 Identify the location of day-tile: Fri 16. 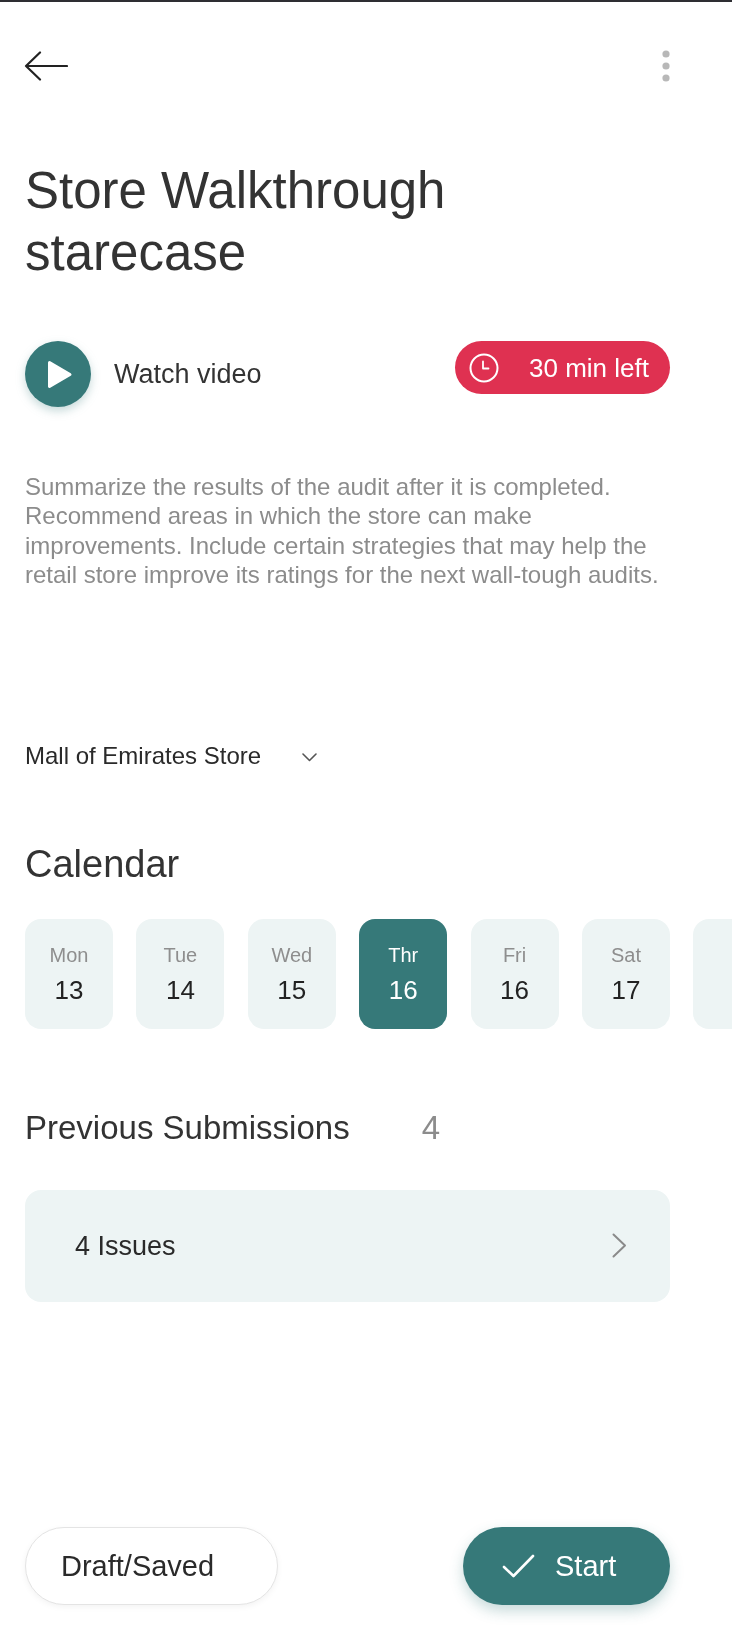
(514, 974).